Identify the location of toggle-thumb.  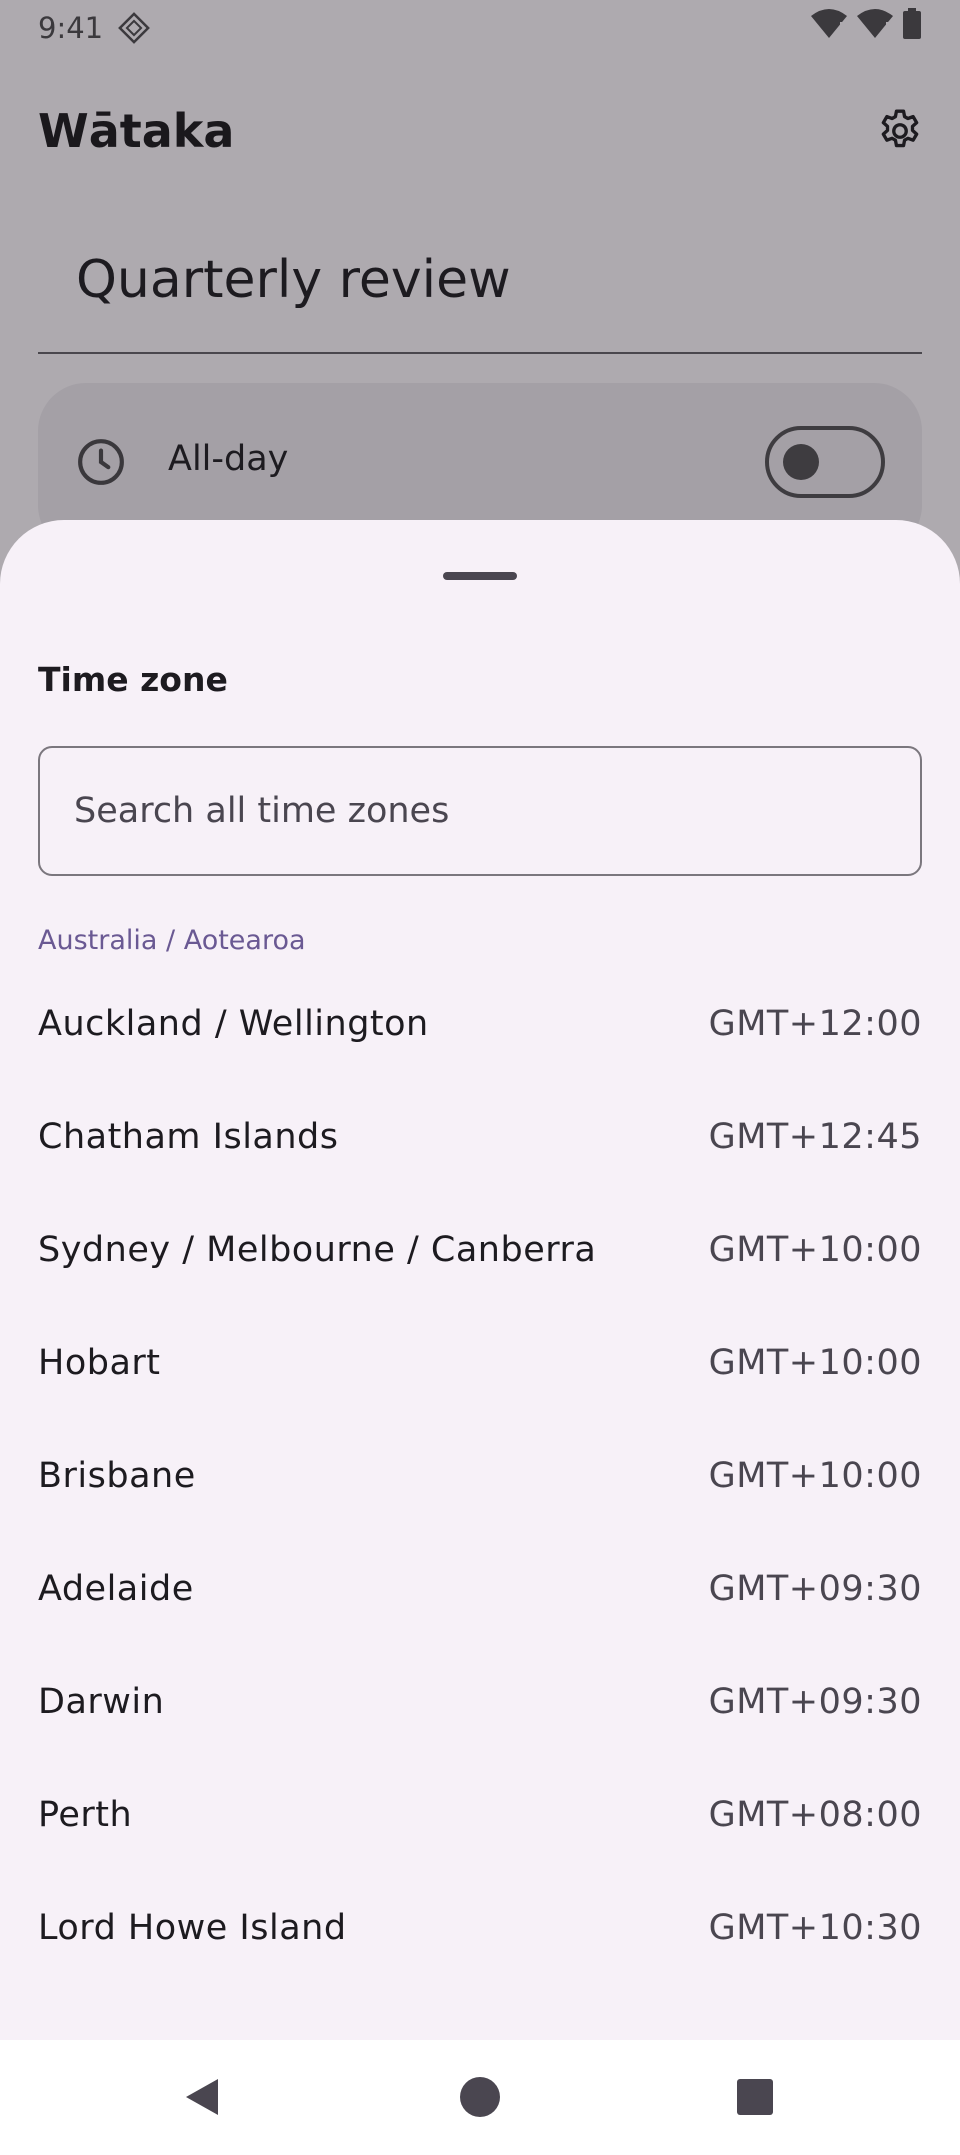
(801, 462).